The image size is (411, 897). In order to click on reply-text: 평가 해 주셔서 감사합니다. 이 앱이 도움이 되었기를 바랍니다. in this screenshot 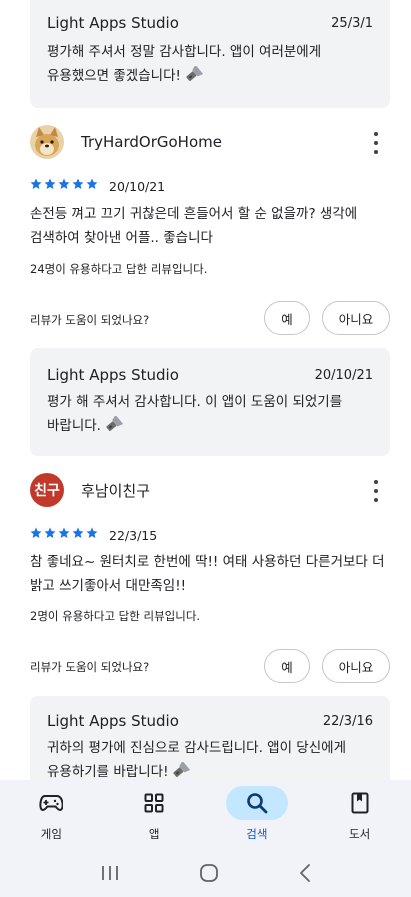, I will do `click(195, 414)`.